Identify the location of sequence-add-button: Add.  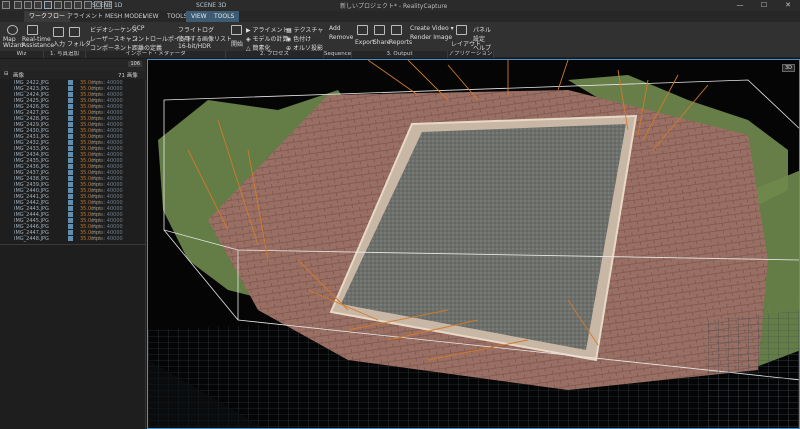
(335, 28).